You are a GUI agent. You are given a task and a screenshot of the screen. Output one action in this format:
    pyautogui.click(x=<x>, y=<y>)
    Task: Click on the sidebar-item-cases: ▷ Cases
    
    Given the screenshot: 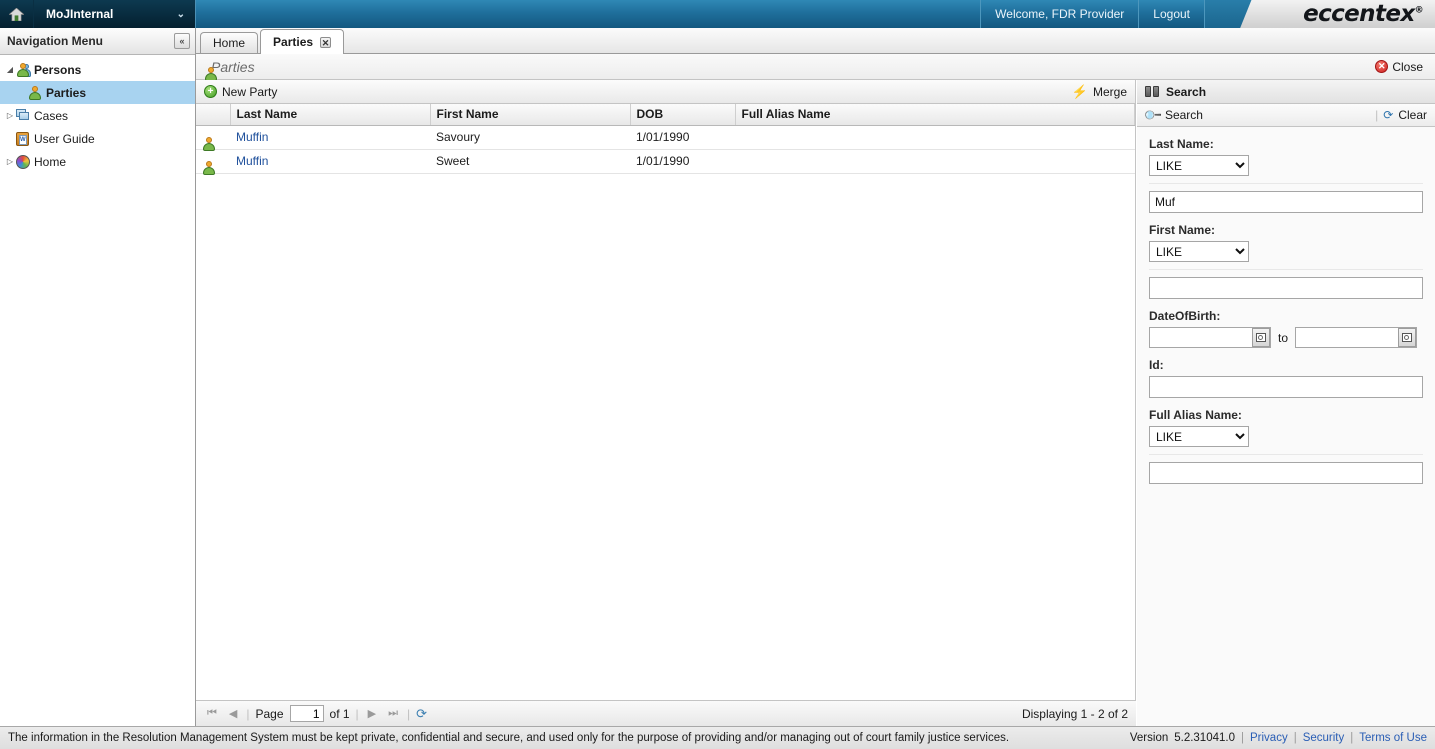 What is the action you would take?
    pyautogui.click(x=97, y=115)
    